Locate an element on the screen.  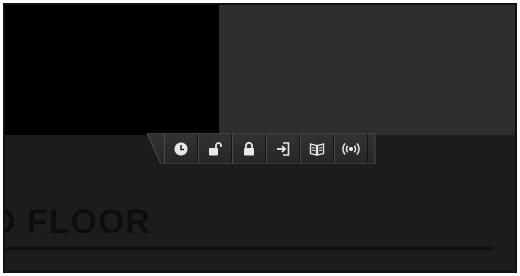
broadcast-icon is located at coordinates (351, 148).